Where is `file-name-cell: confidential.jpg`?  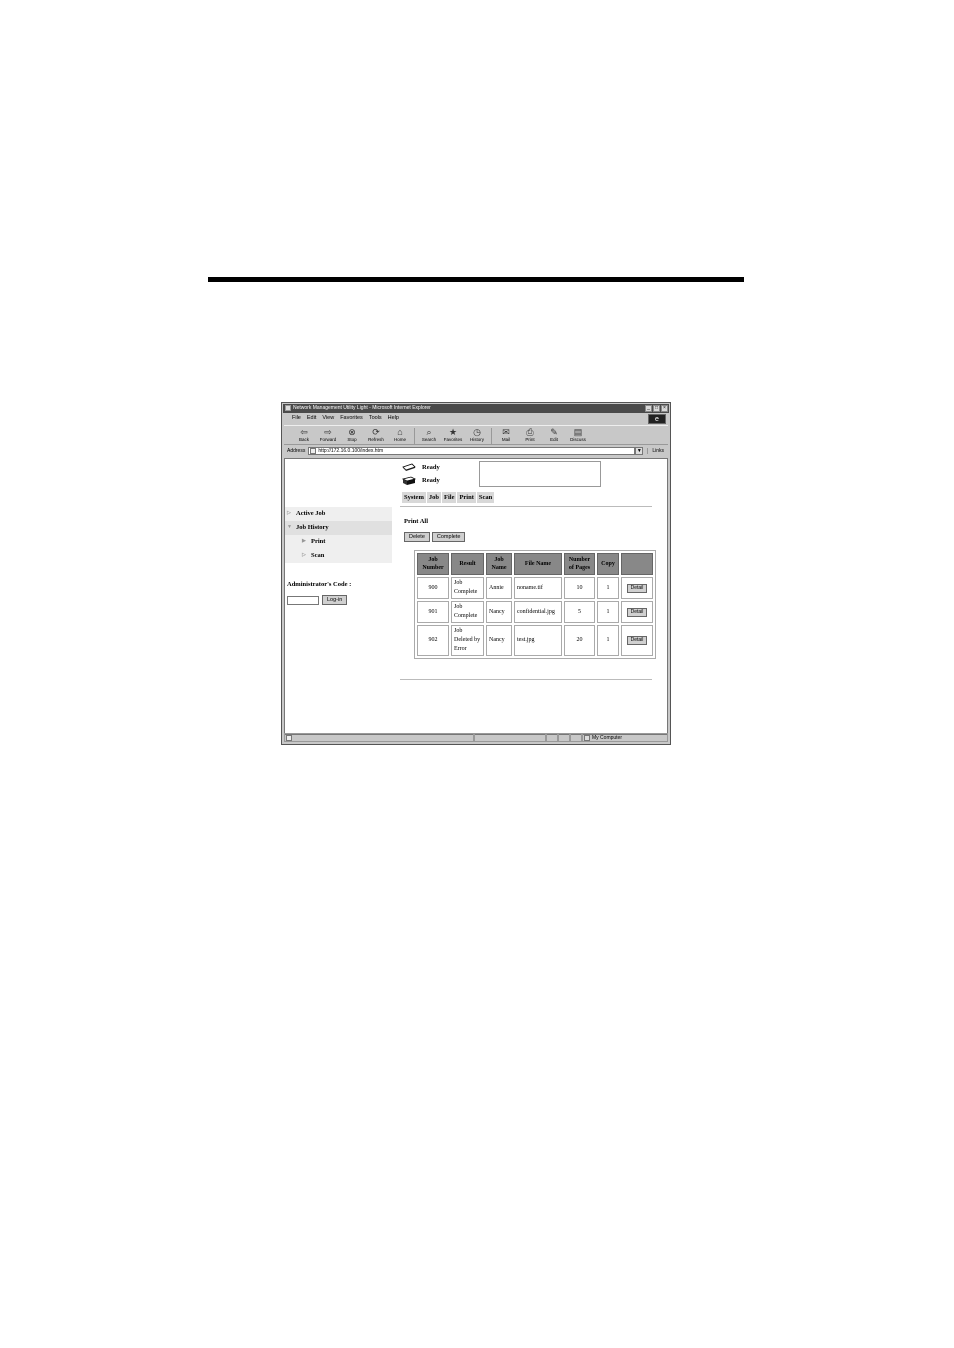 file-name-cell: confidential.jpg is located at coordinates (538, 612).